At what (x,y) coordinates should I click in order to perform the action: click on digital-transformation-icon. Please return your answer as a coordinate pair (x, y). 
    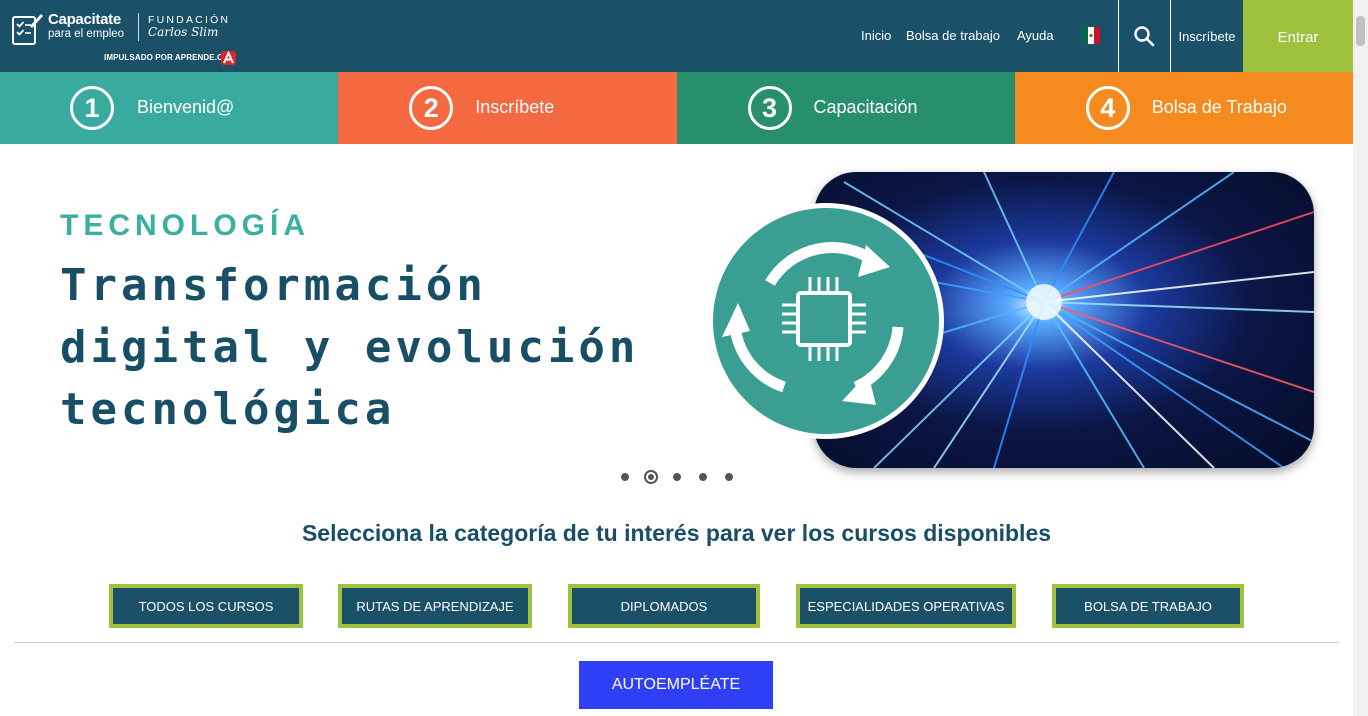
    Looking at the image, I should click on (826, 321).